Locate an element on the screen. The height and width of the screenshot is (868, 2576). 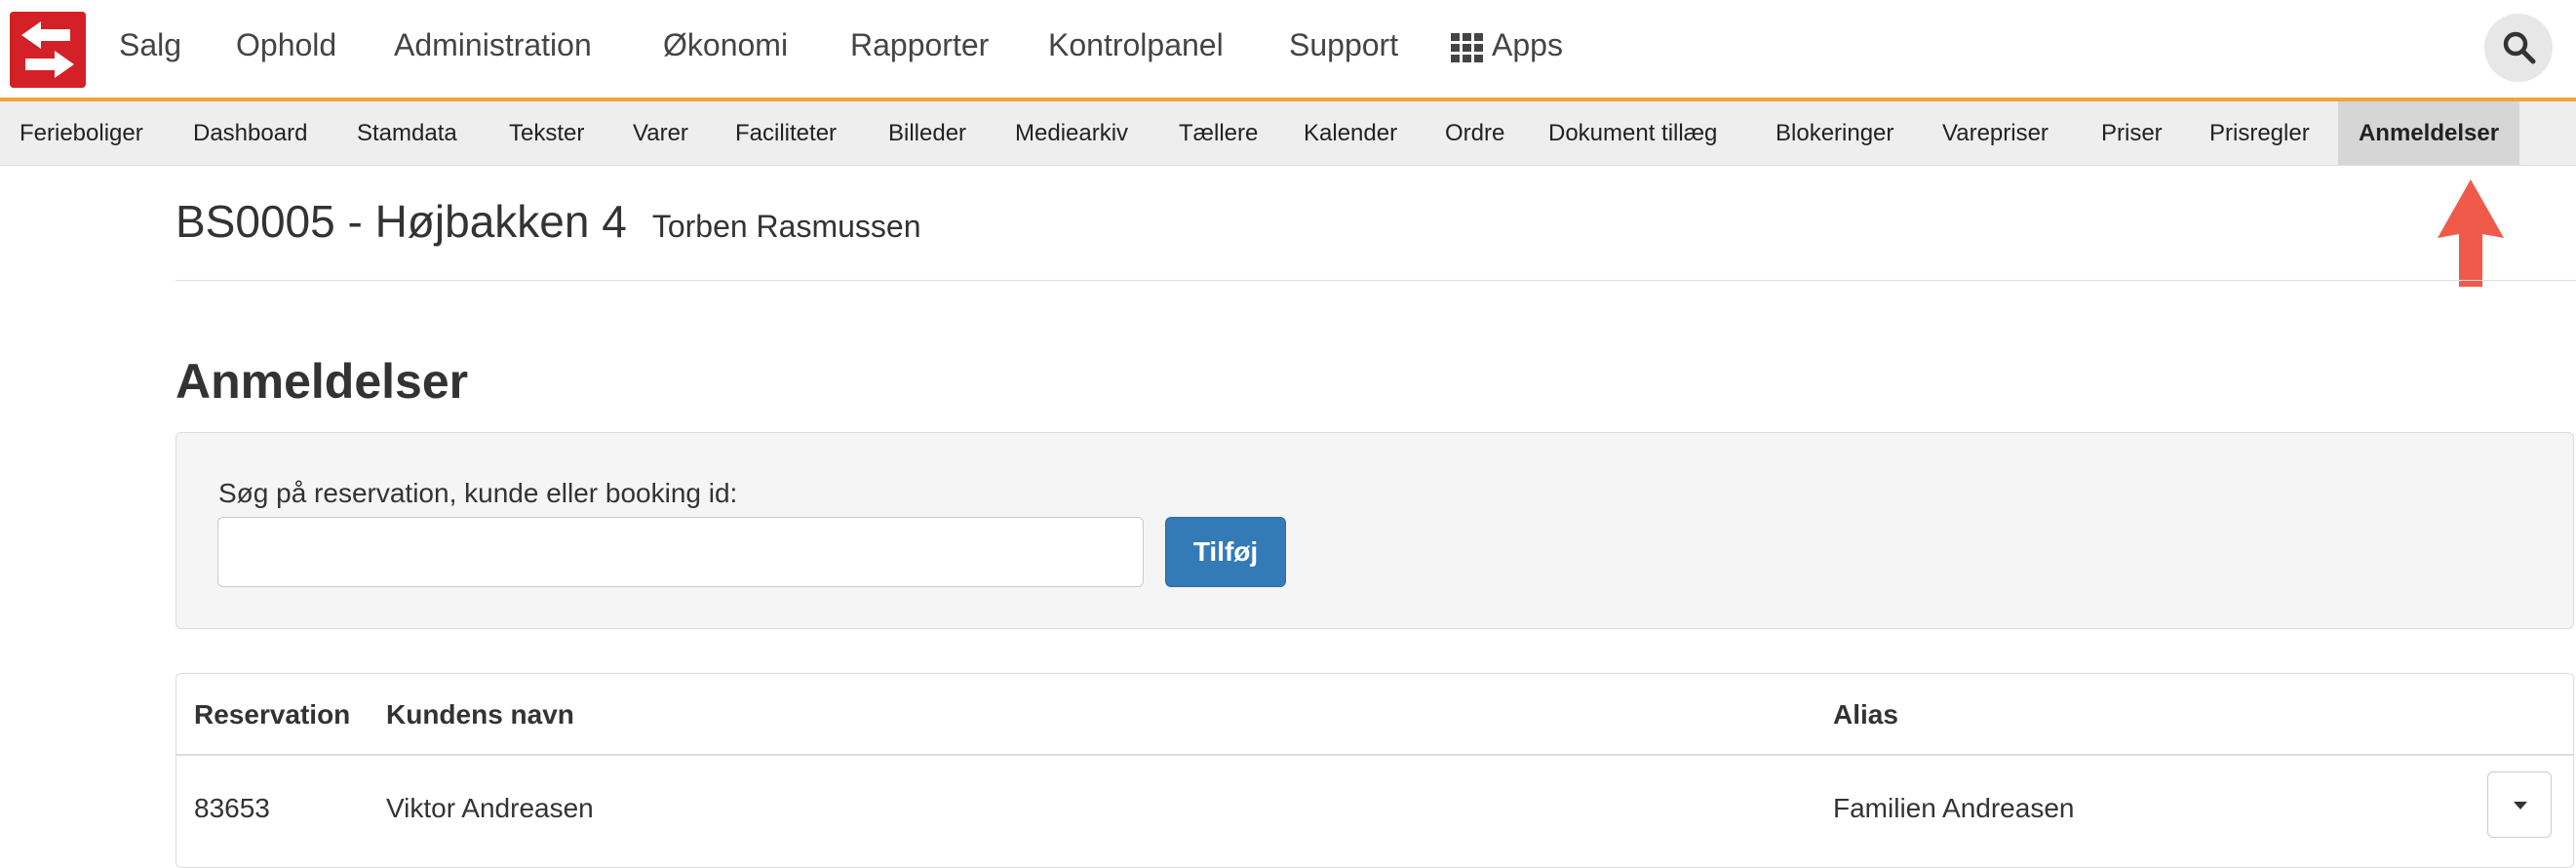
table-header-divider is located at coordinates (1374, 755).